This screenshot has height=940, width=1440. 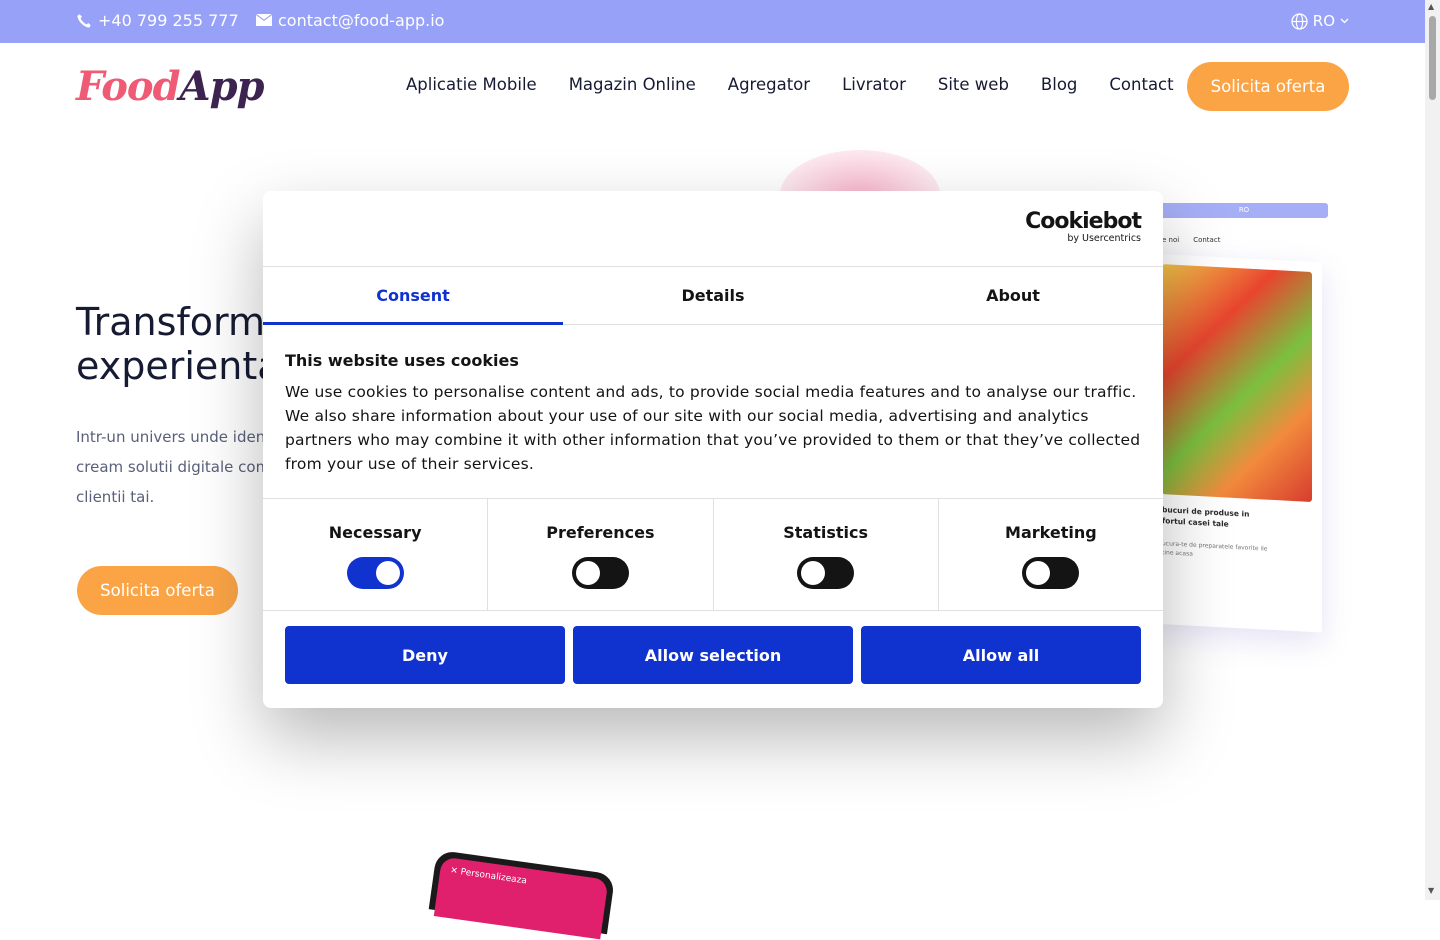 I want to click on envelope-icon, so click(x=264, y=20).